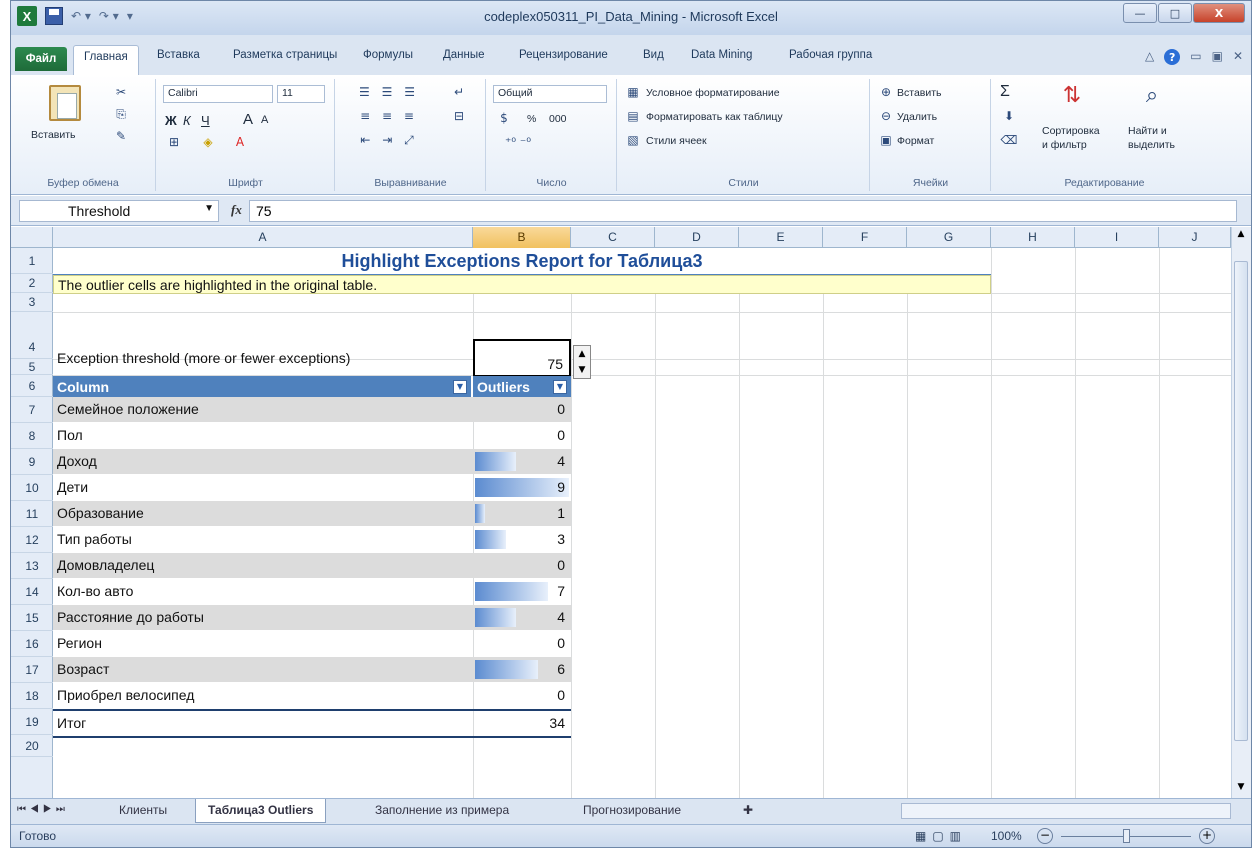 The image size is (1256, 852). What do you see at coordinates (32, 618) in the screenshot?
I see `row-header: 15` at bounding box center [32, 618].